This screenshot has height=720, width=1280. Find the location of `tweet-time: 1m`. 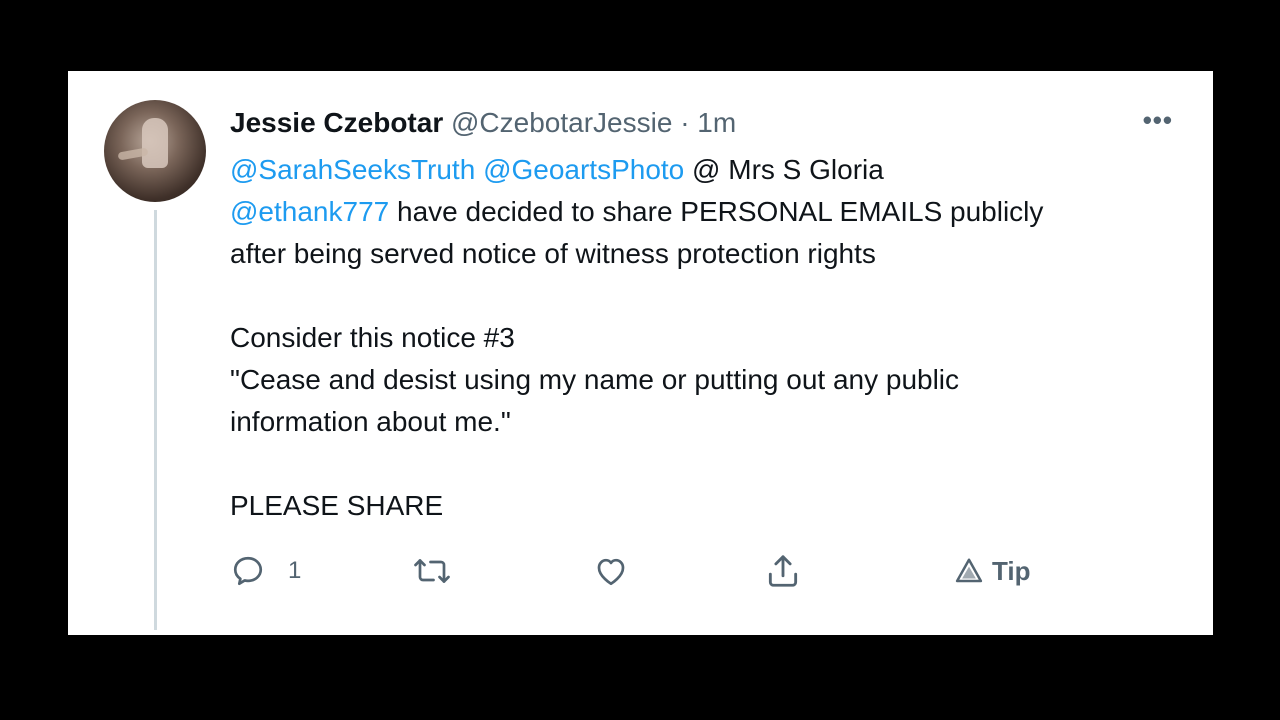

tweet-time: 1m is located at coordinates (716, 122).